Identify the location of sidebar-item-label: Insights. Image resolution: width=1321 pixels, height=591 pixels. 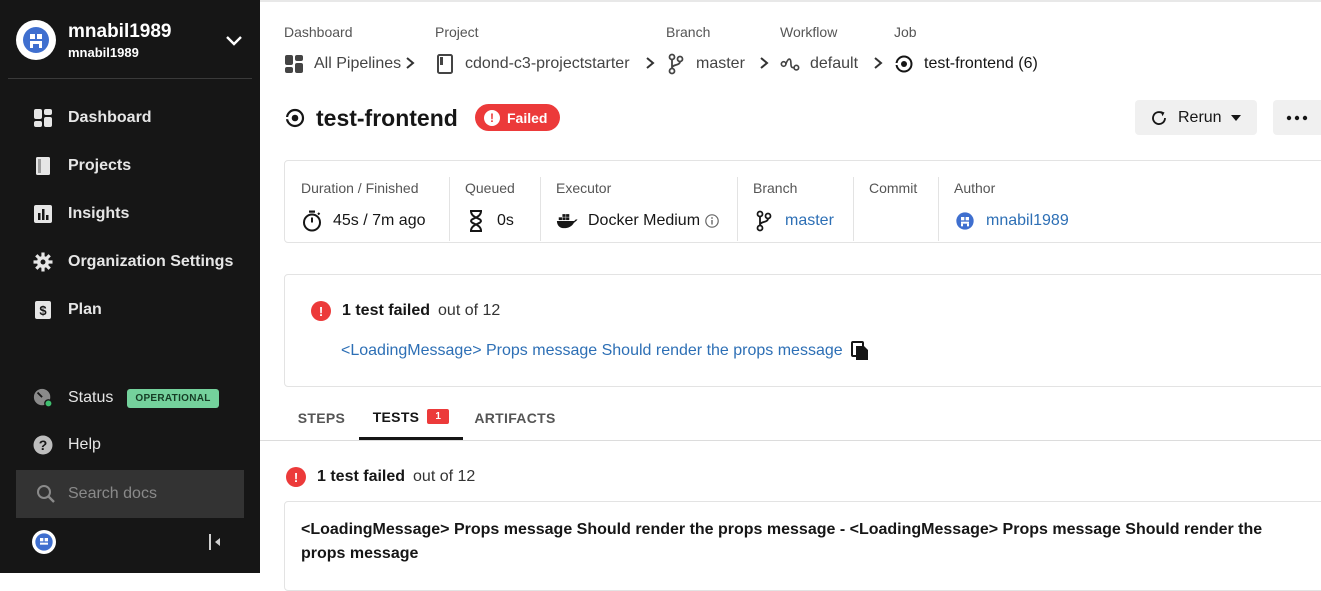
(99, 213).